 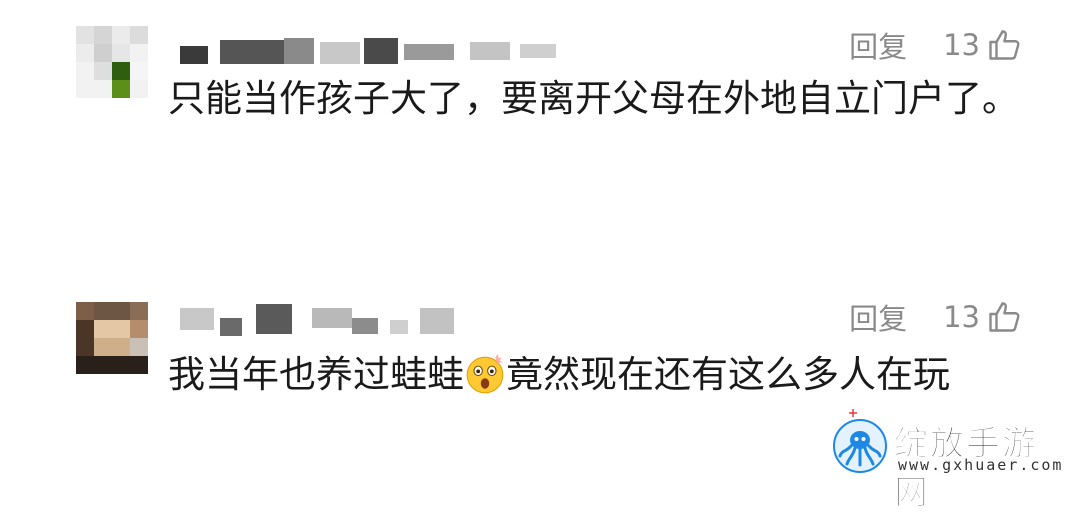 I want to click on site-watermark: 绽放手游网 www.gxhuaer.com, so click(x=952, y=466).